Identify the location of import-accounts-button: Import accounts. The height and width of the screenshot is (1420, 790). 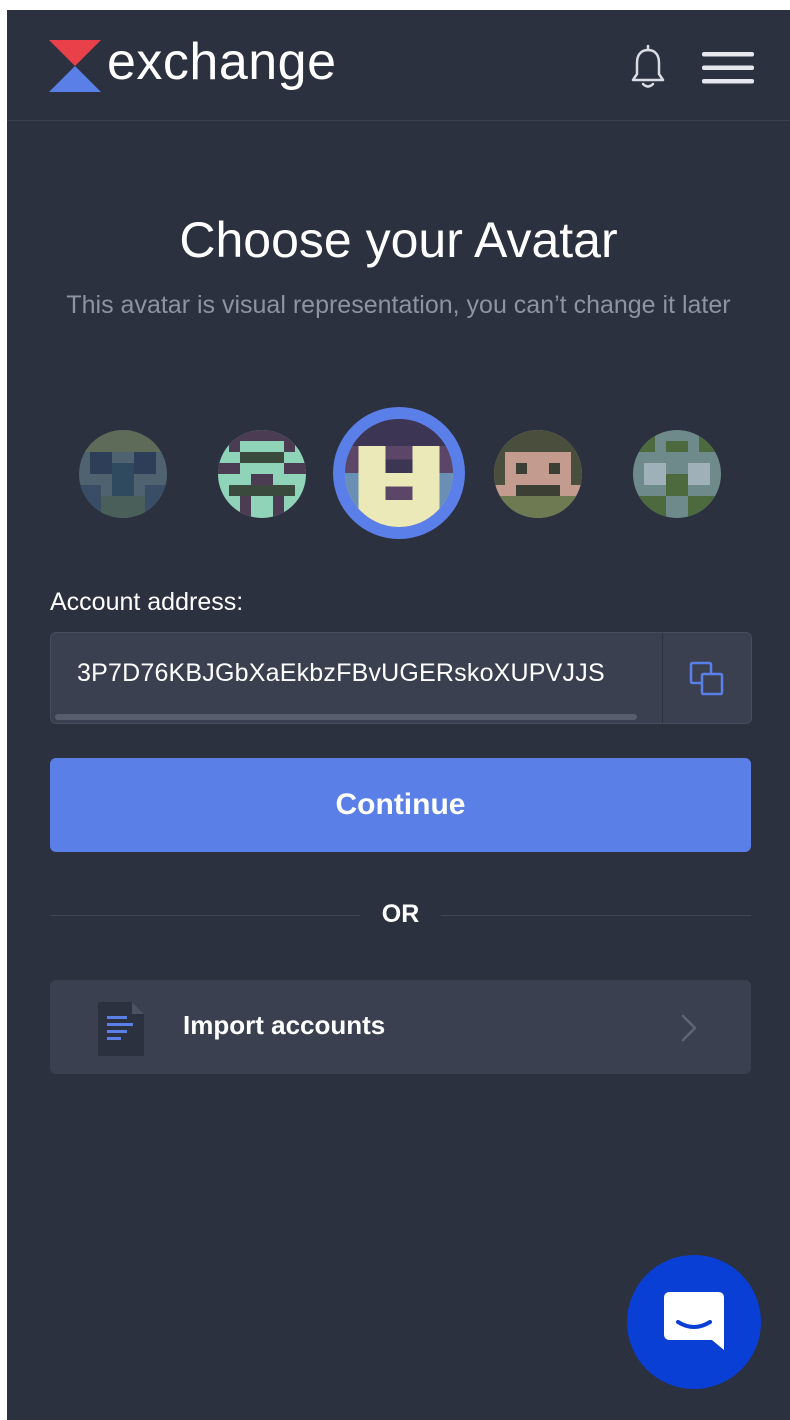
(400, 1027).